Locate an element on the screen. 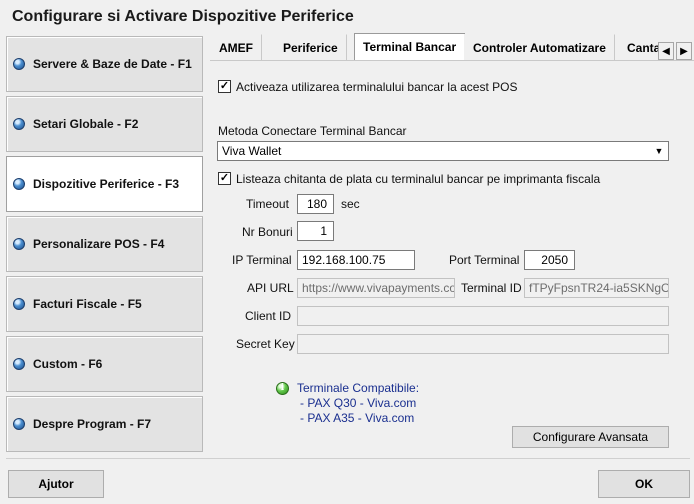  terminal-id-input: fTPyFpsnTR24-ia5SKNgON is located at coordinates (596, 288).